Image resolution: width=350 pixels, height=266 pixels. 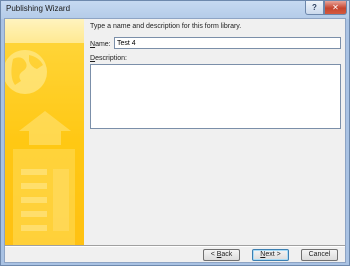 I want to click on close-button: ✕, so click(x=335, y=8).